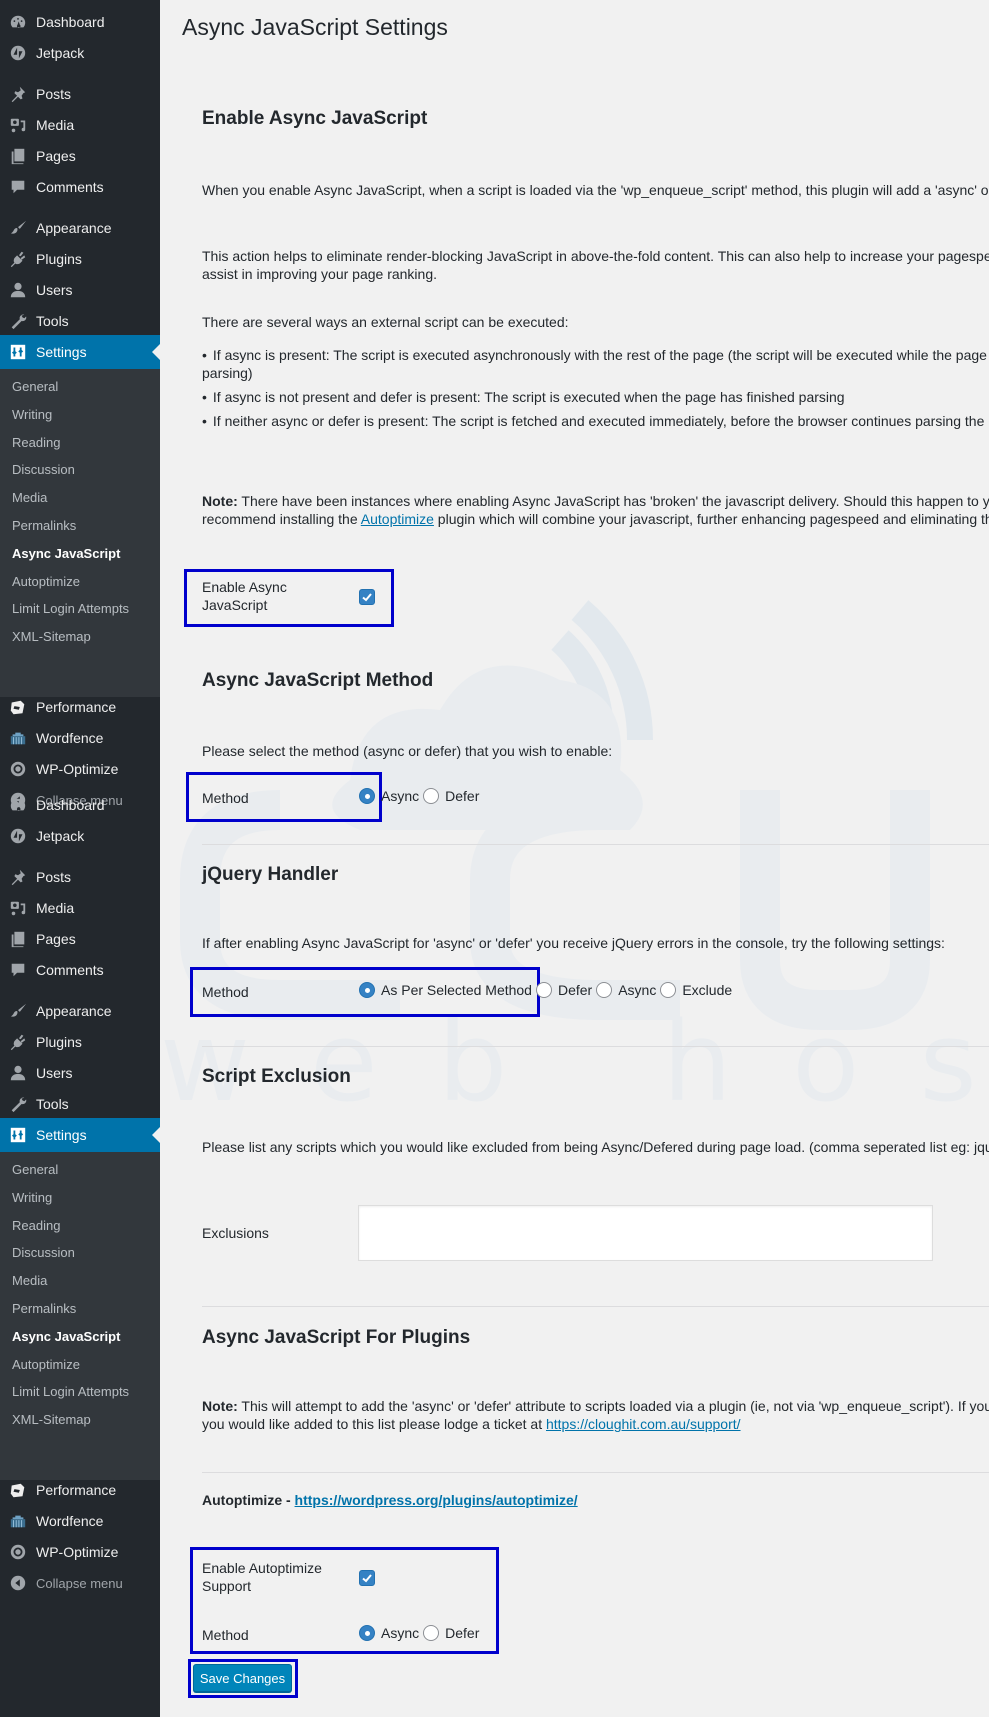 The image size is (989, 1717). What do you see at coordinates (367, 1633) in the screenshot?
I see `autoptimize-radio-async` at bounding box center [367, 1633].